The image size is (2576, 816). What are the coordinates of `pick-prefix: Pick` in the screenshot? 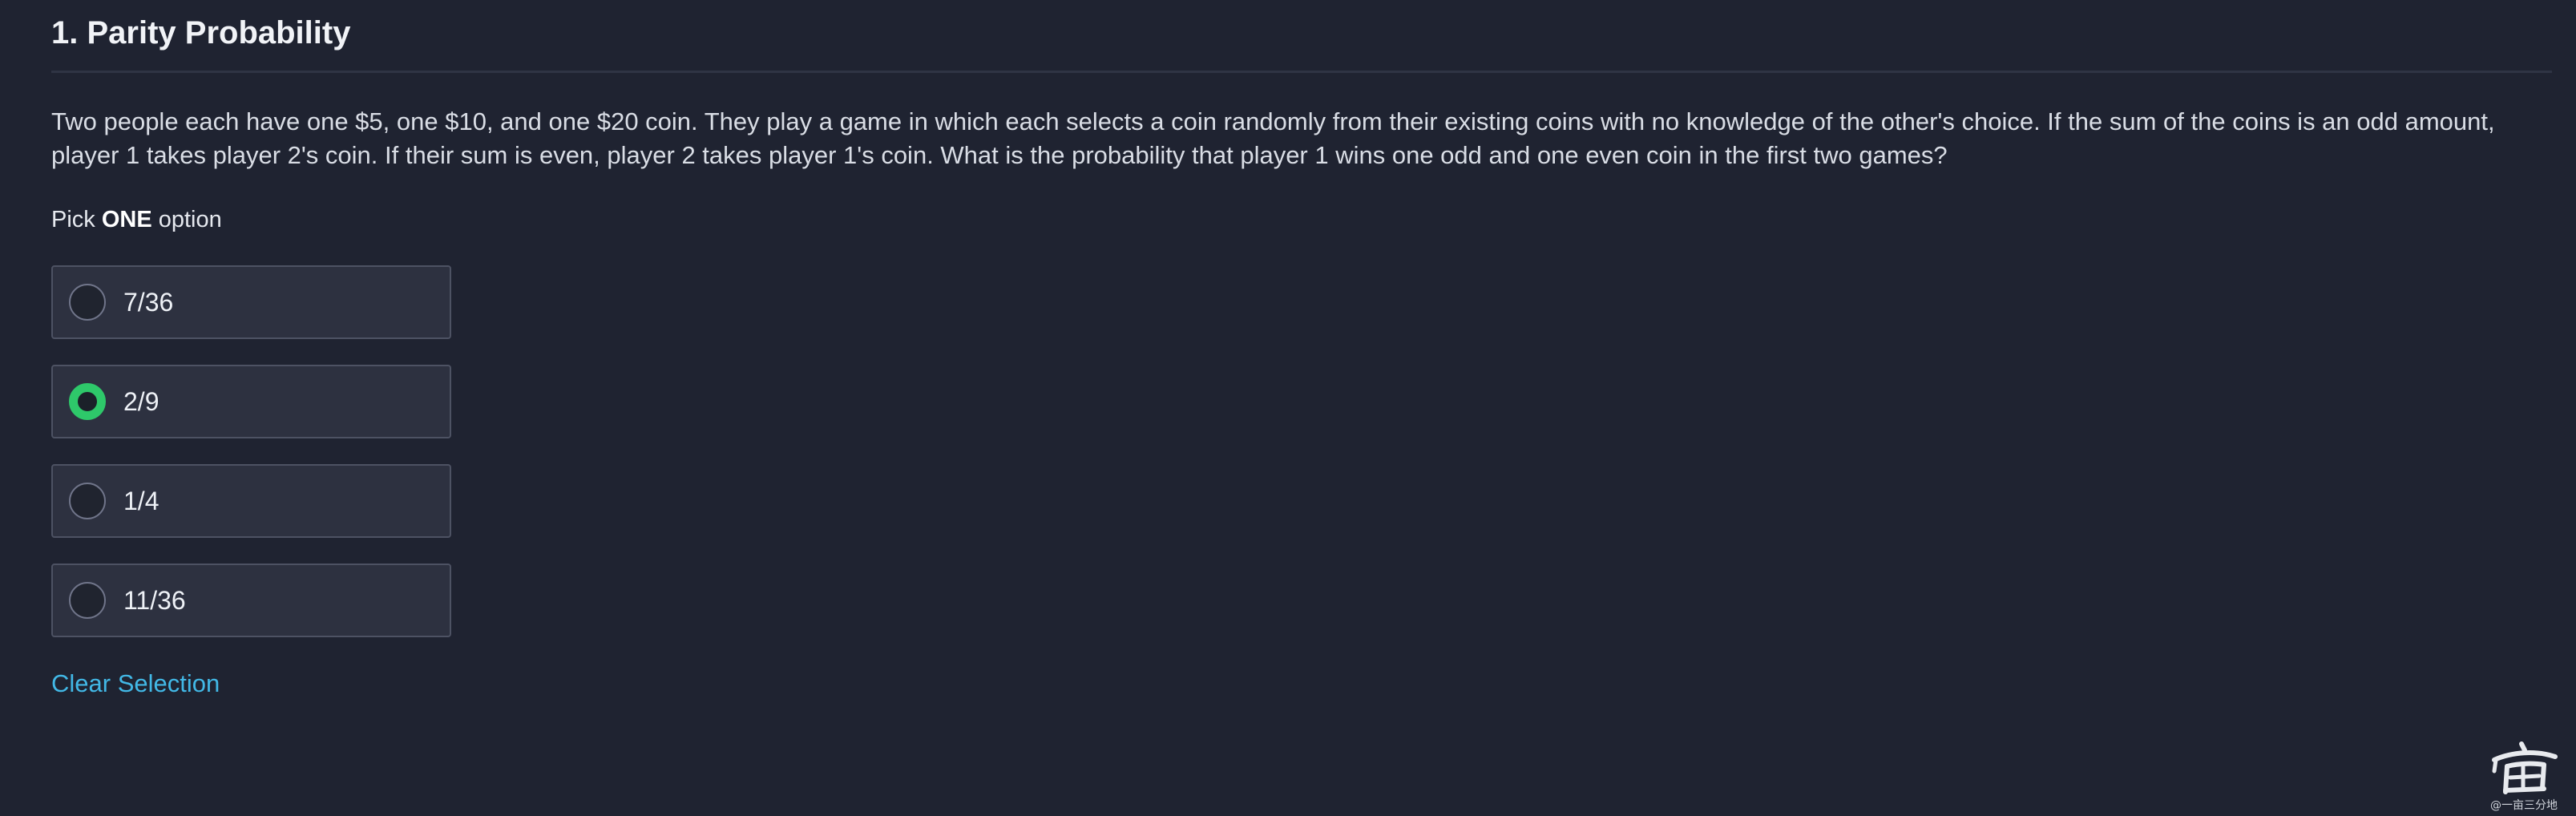 It's located at (77, 219).